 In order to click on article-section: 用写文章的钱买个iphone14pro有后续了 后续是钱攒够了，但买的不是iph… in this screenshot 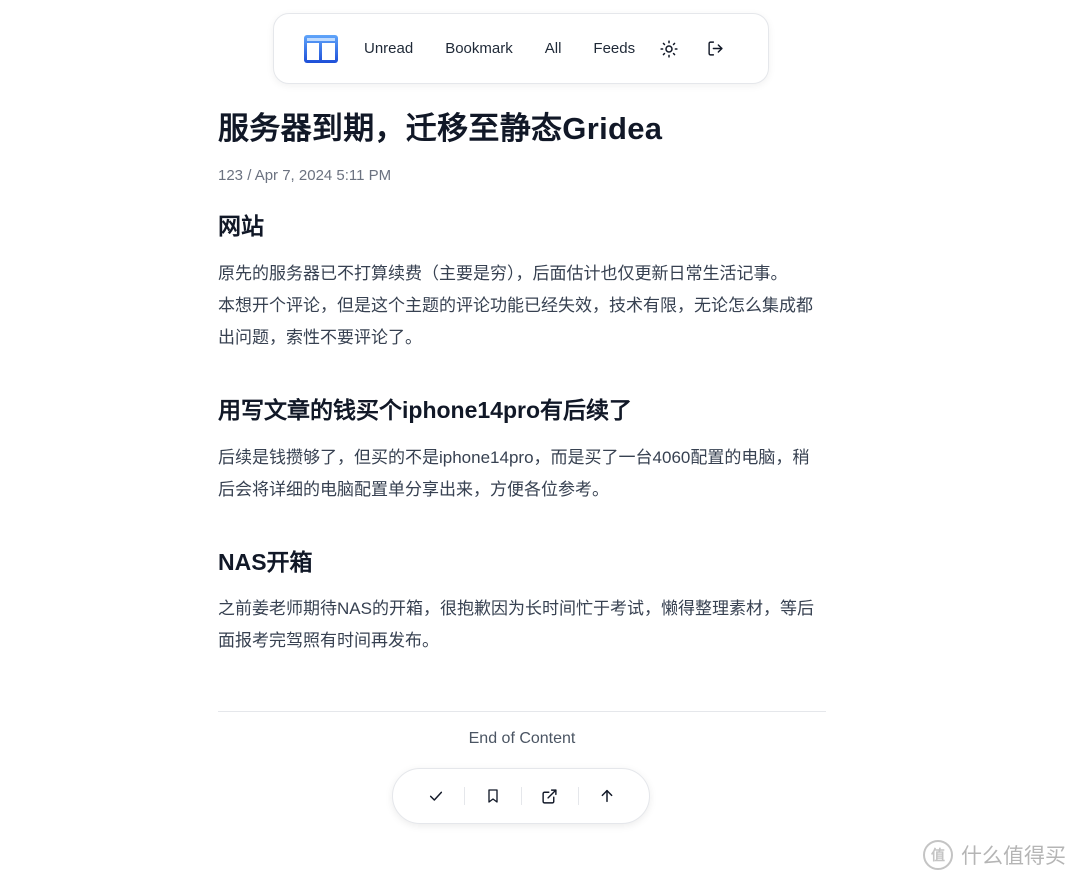, I will do `click(522, 451)`.